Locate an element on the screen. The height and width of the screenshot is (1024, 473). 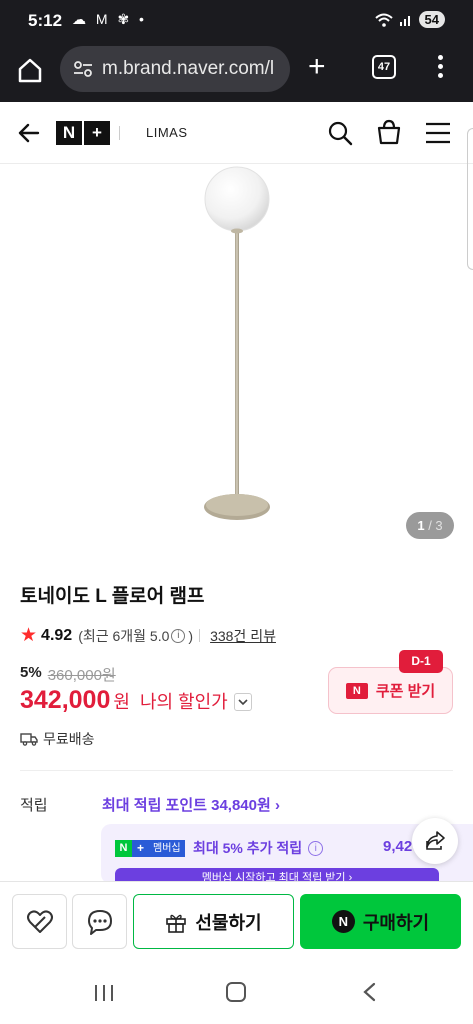
buy-label: 구매하기 is located at coordinates (396, 922).